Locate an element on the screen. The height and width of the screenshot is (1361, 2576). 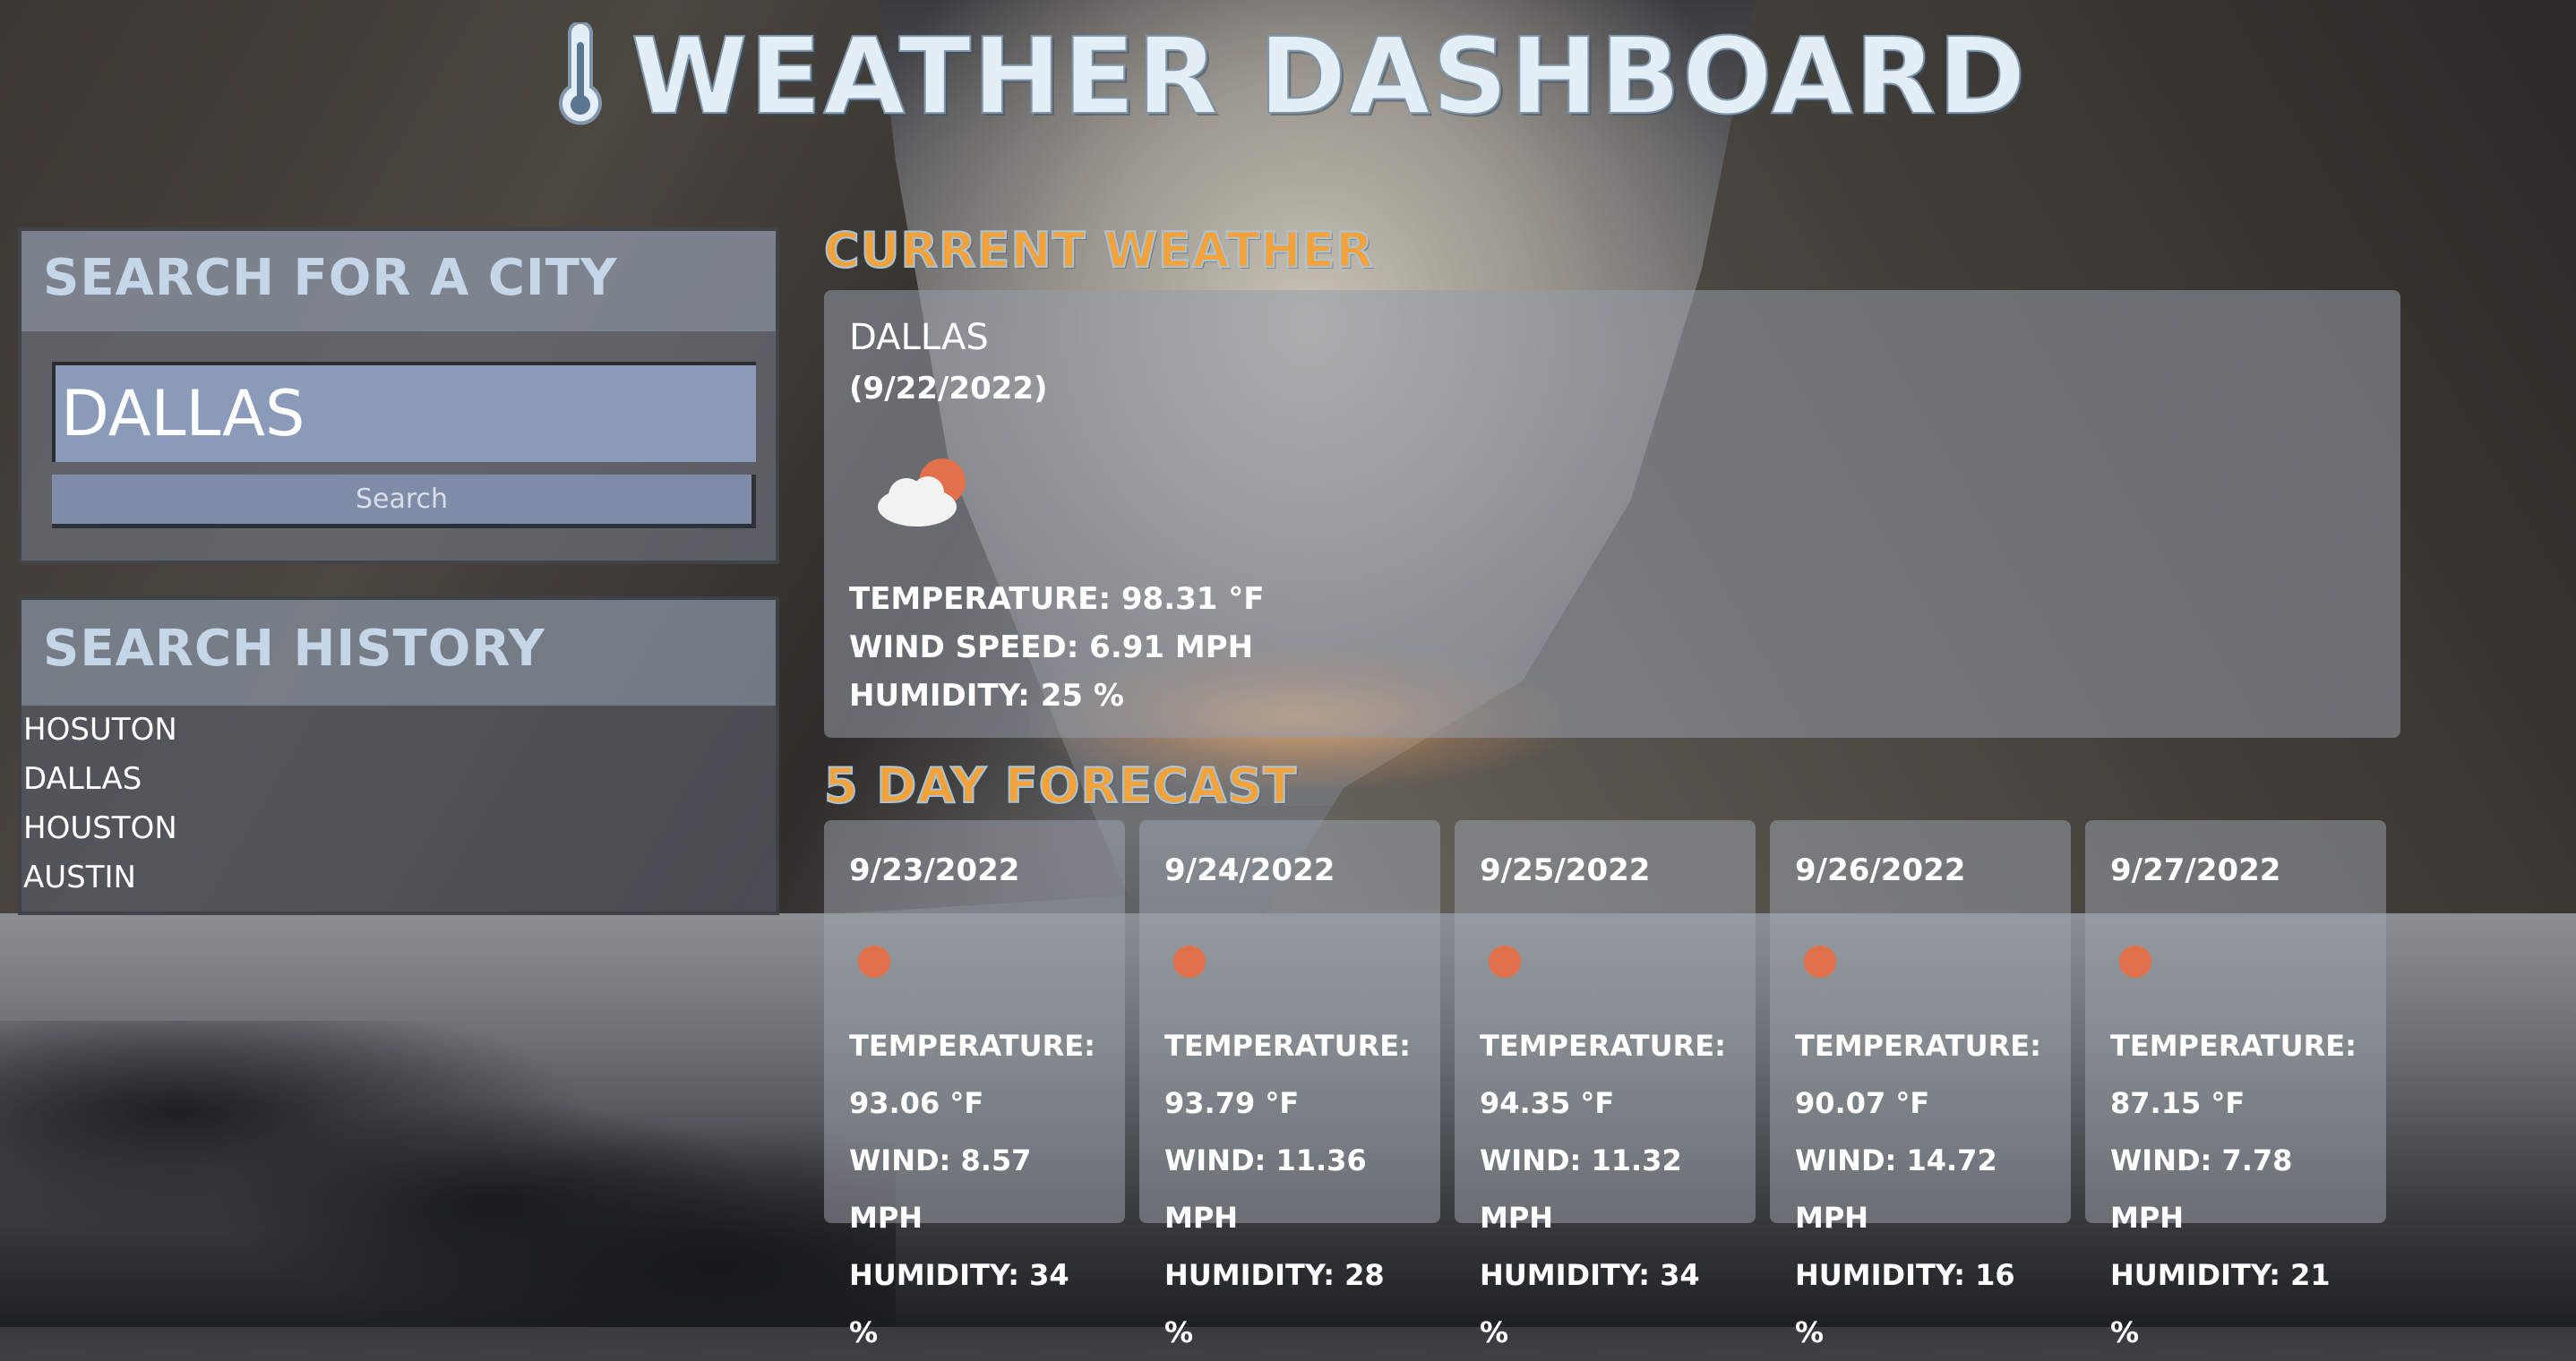
current-temperature: TEMPERATURE: 98.31 °F is located at coordinates (1057, 599).